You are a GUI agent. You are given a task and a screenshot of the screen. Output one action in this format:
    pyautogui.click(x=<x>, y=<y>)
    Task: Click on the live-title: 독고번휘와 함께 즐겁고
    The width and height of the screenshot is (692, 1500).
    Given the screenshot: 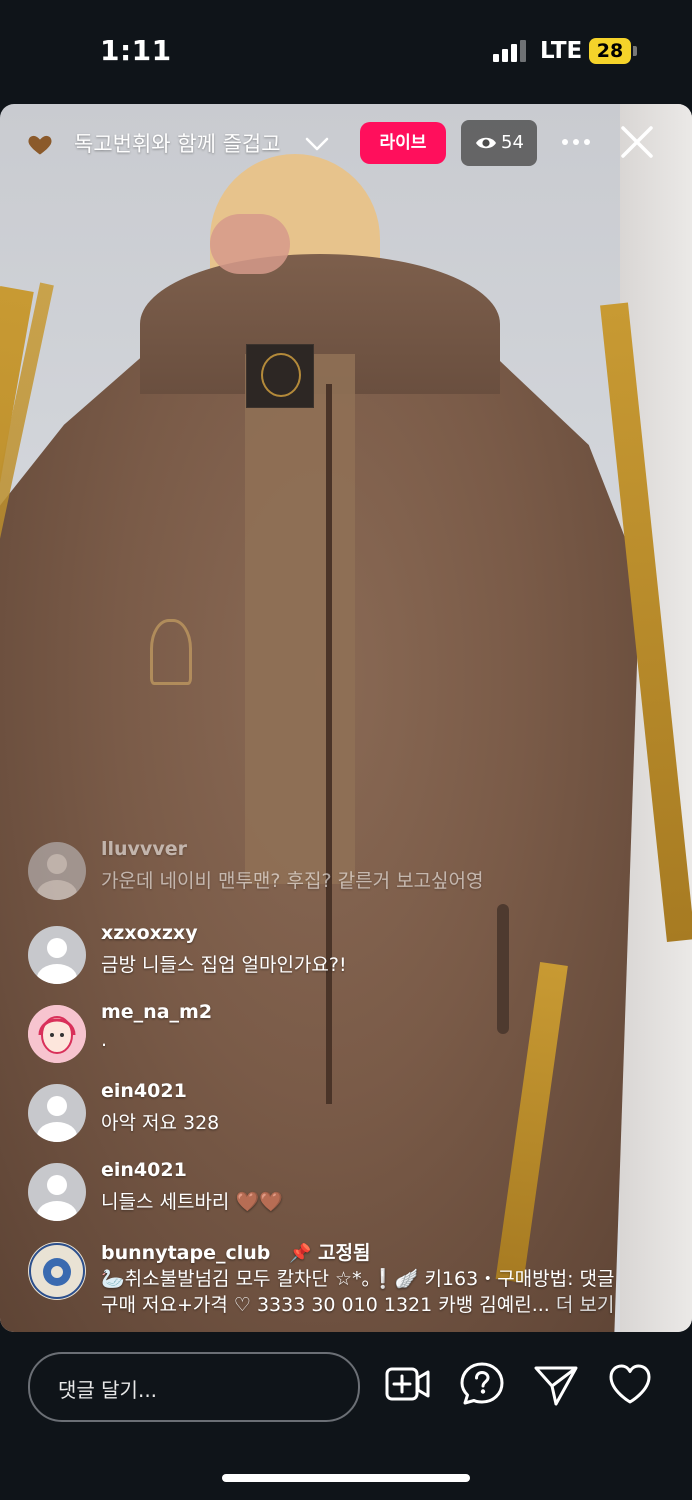 What is the action you would take?
    pyautogui.click(x=185, y=143)
    